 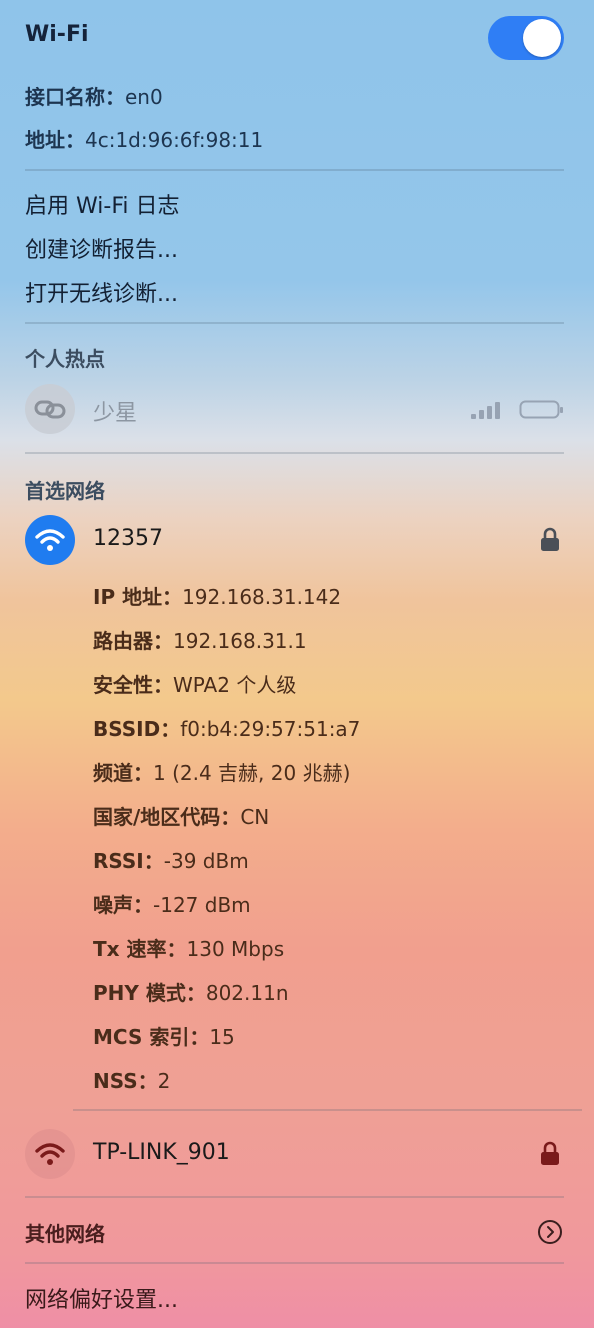 What do you see at coordinates (270, 729) in the screenshot?
I see `detail-value: f0:b4:29:57:51:a7` at bounding box center [270, 729].